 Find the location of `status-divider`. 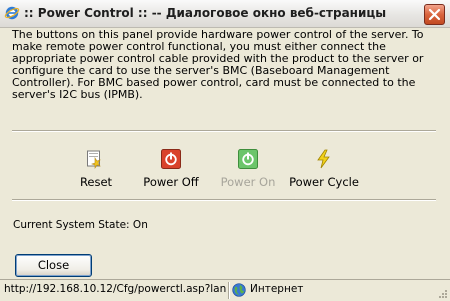

status-divider is located at coordinates (229, 290).